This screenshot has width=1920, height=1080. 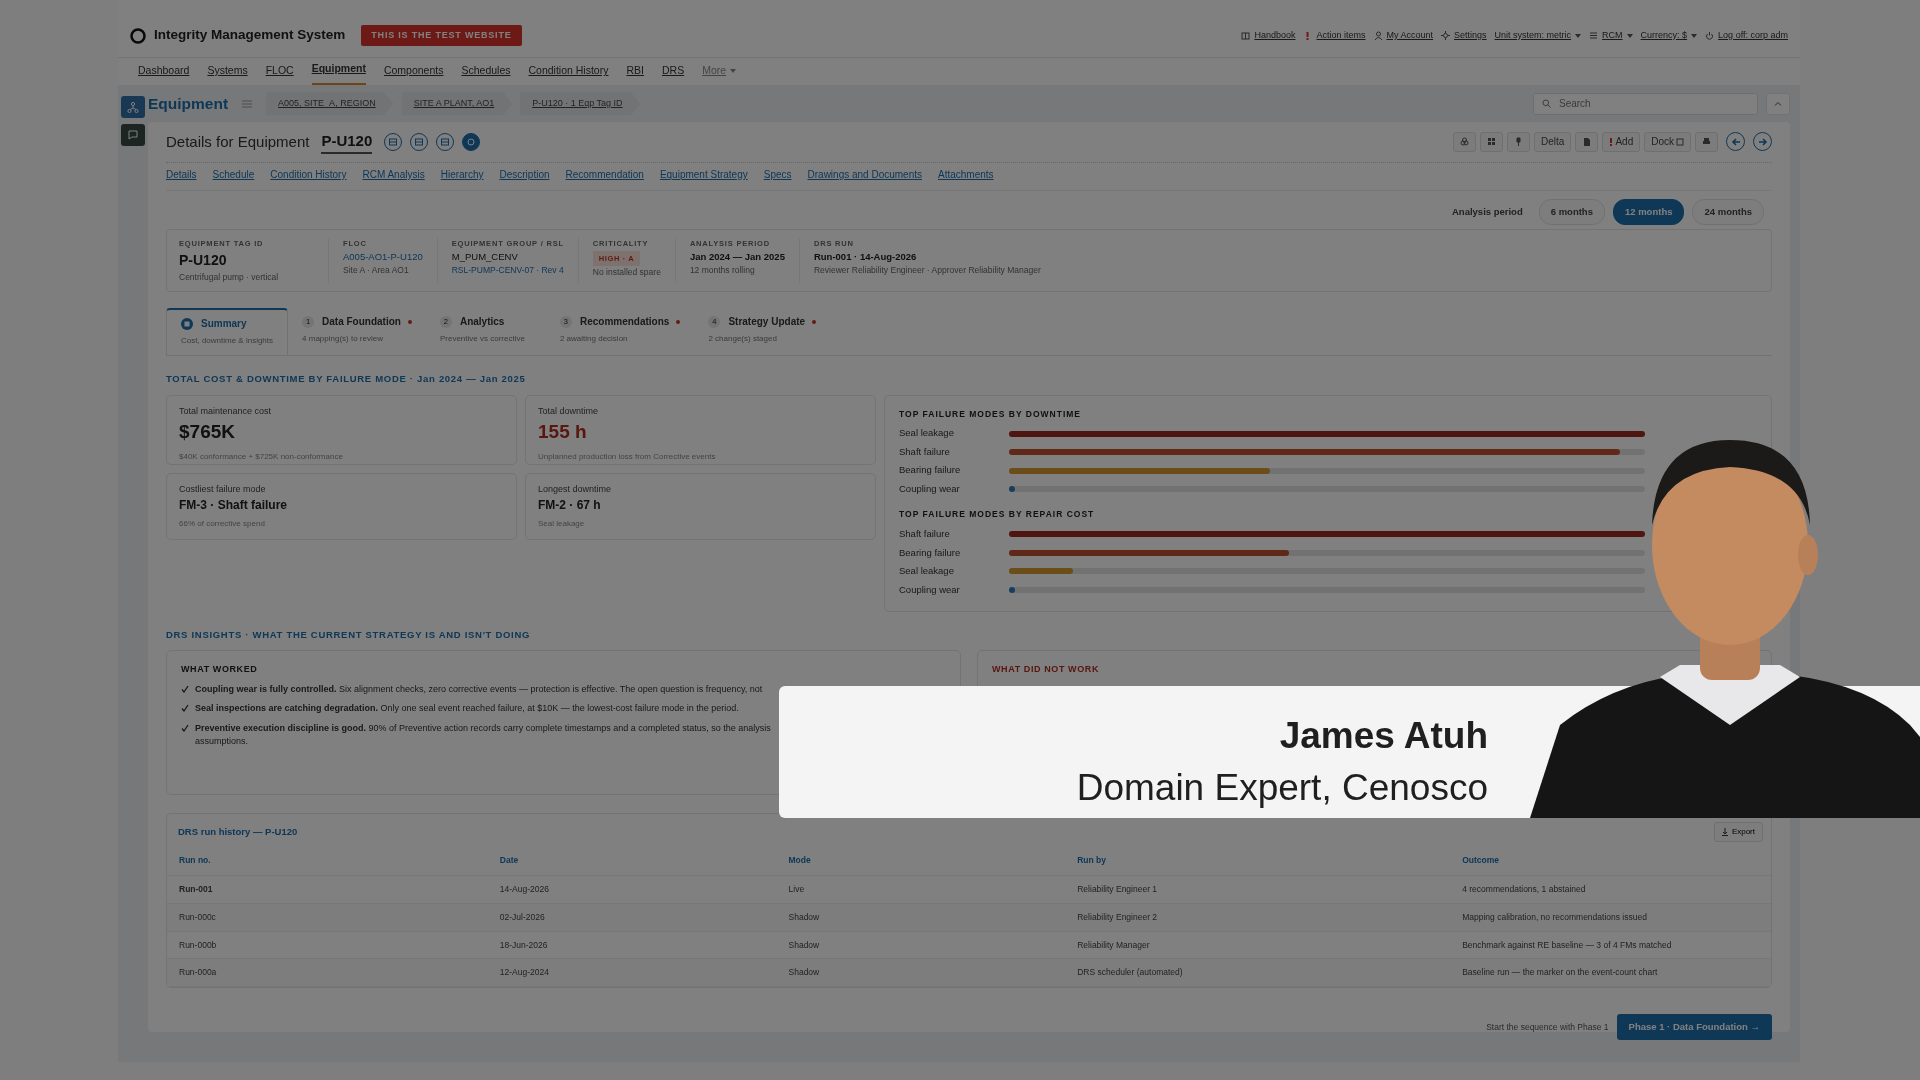 What do you see at coordinates (632, 917) in the screenshot?
I see `table-cell: 02-Jul-2026` at bounding box center [632, 917].